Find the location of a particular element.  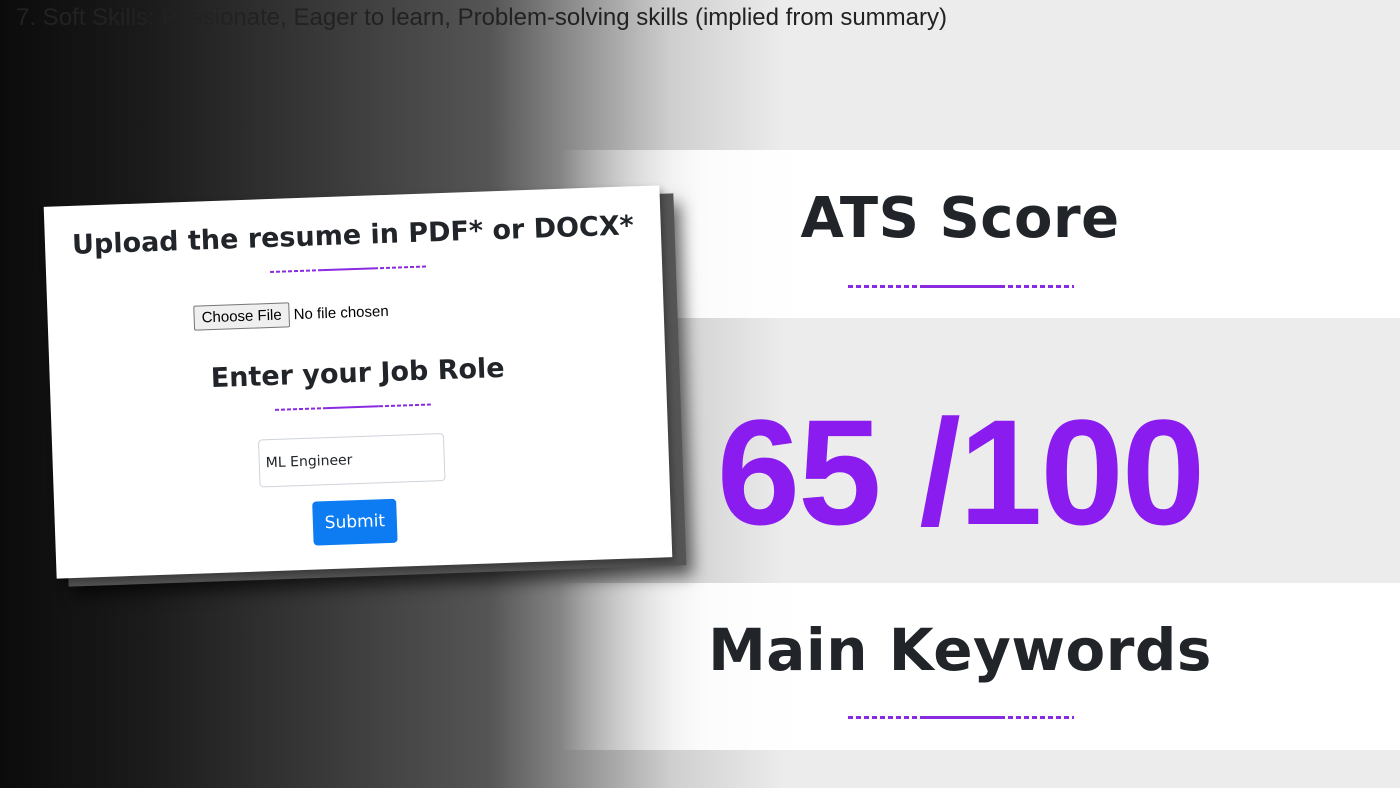

ats-score-divider is located at coordinates (961, 286).